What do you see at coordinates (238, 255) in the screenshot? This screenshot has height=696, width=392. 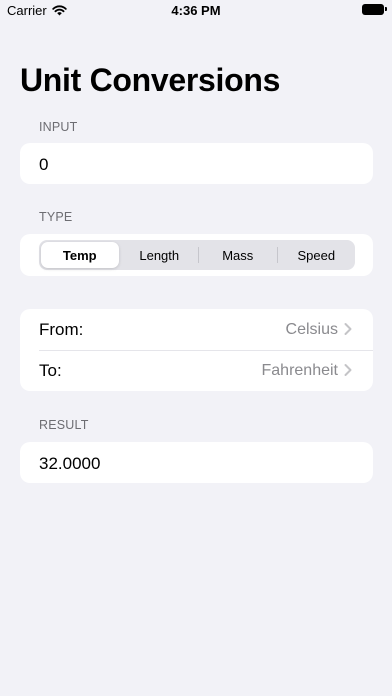 I see `segment-mass: Mass` at bounding box center [238, 255].